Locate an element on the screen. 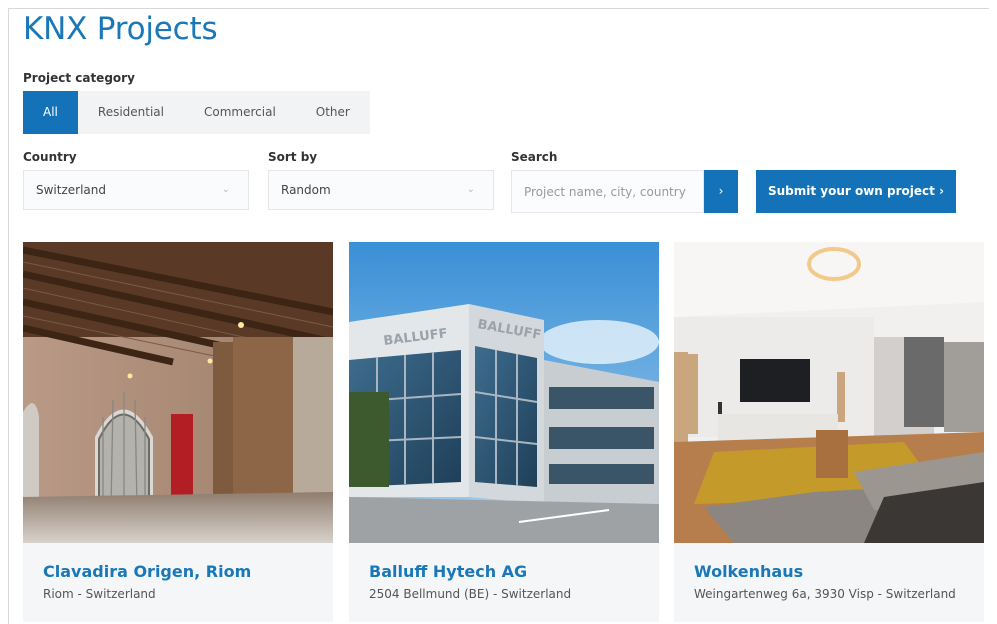  living-room-photo is located at coordinates (829, 392).